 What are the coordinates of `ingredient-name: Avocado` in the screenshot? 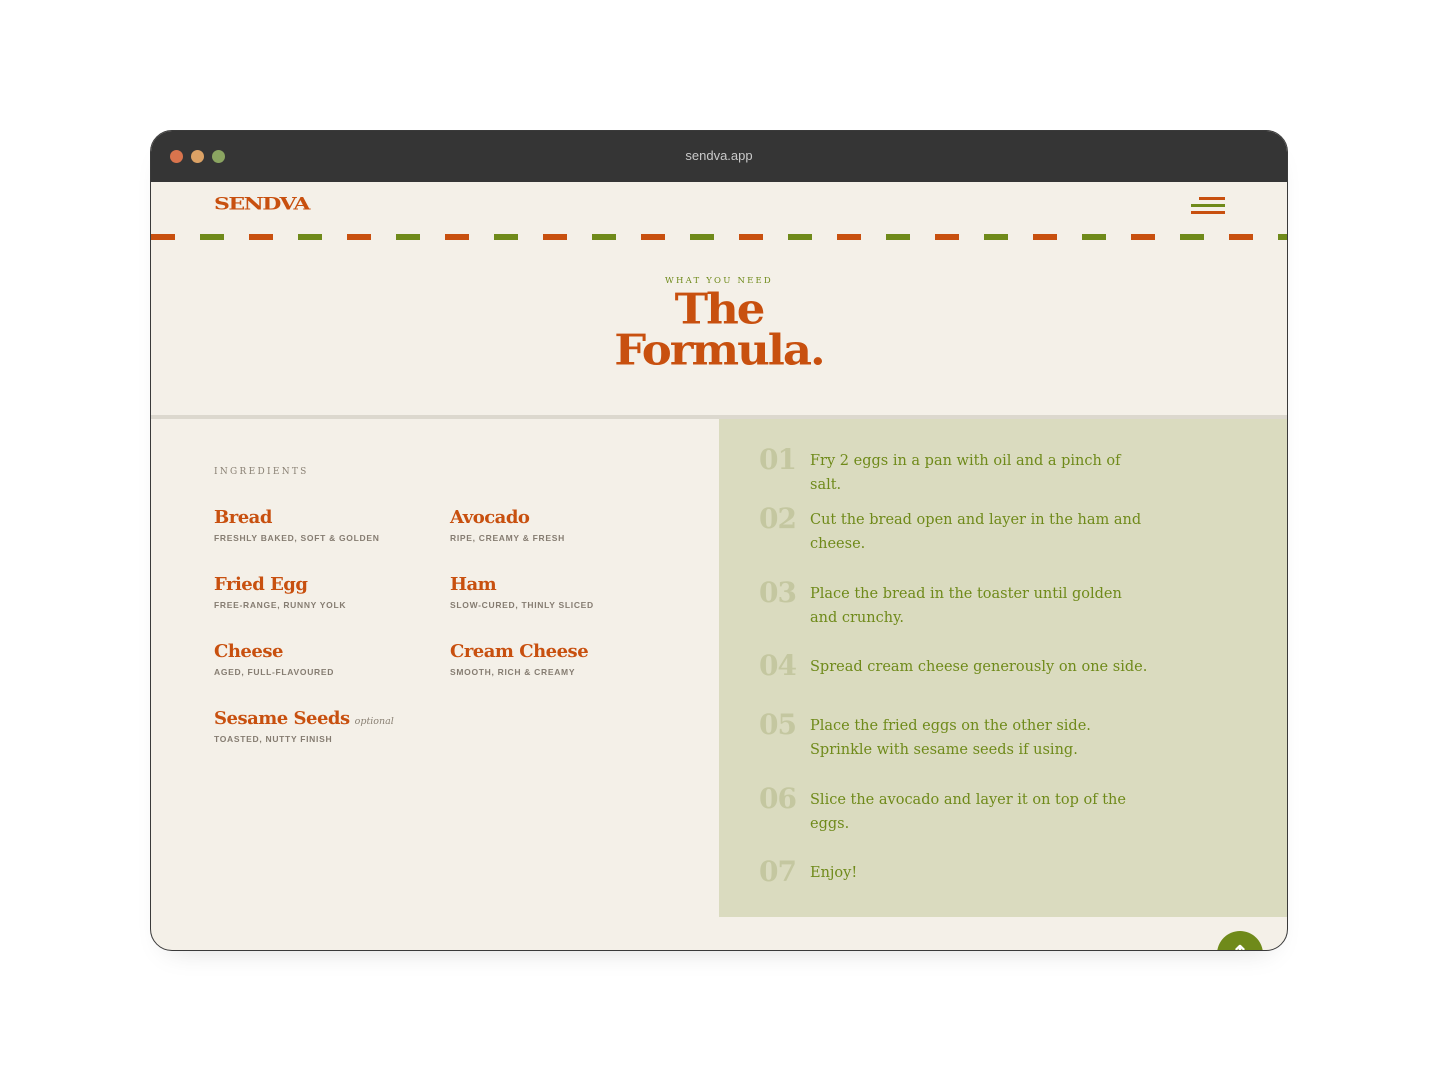 It's located at (490, 517).